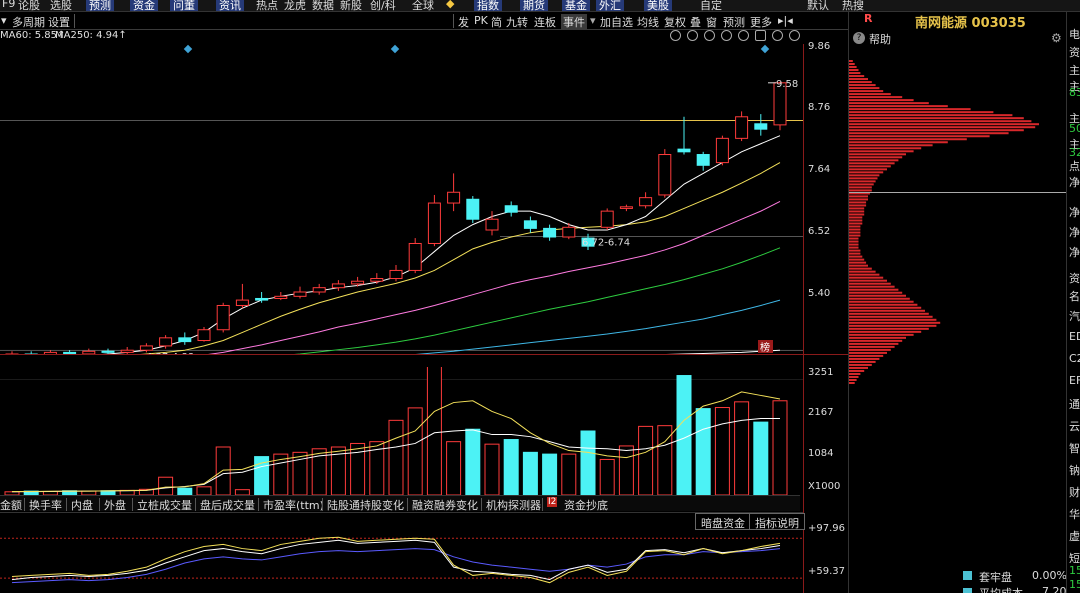 The width and height of the screenshot is (1080, 593). What do you see at coordinates (267, 5) in the screenshot?
I see `menu-item: 热点` at bounding box center [267, 5].